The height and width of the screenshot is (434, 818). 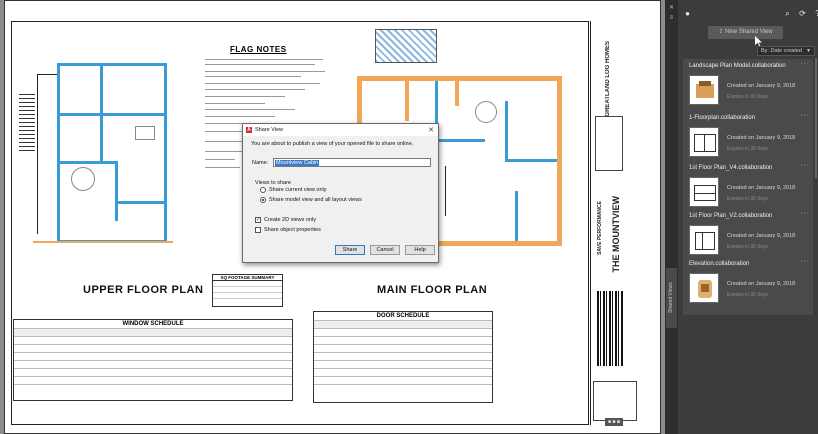 I want to click on new-shared-view-label: New Shared View, so click(x=749, y=32).